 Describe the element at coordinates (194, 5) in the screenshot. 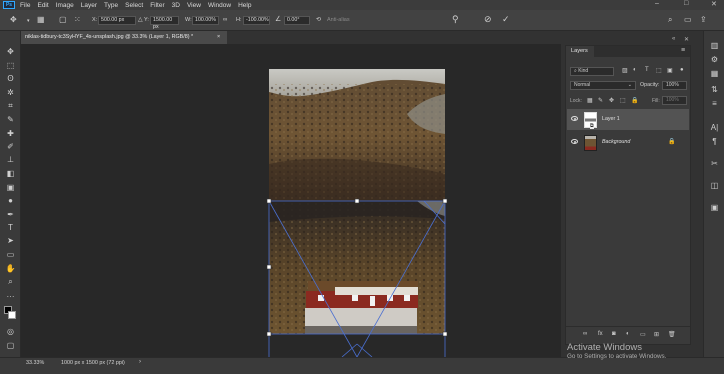

I see `menu-view: View` at that location.